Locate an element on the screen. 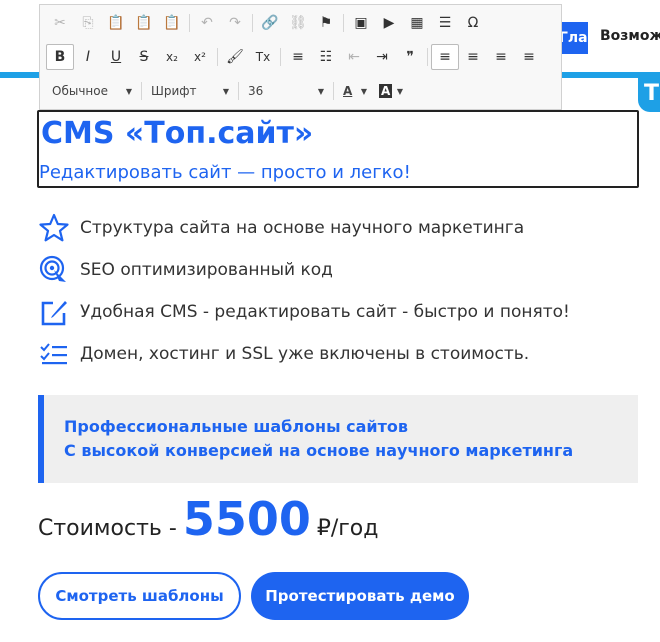  paste-word-icon: 📋 is located at coordinates (172, 23).